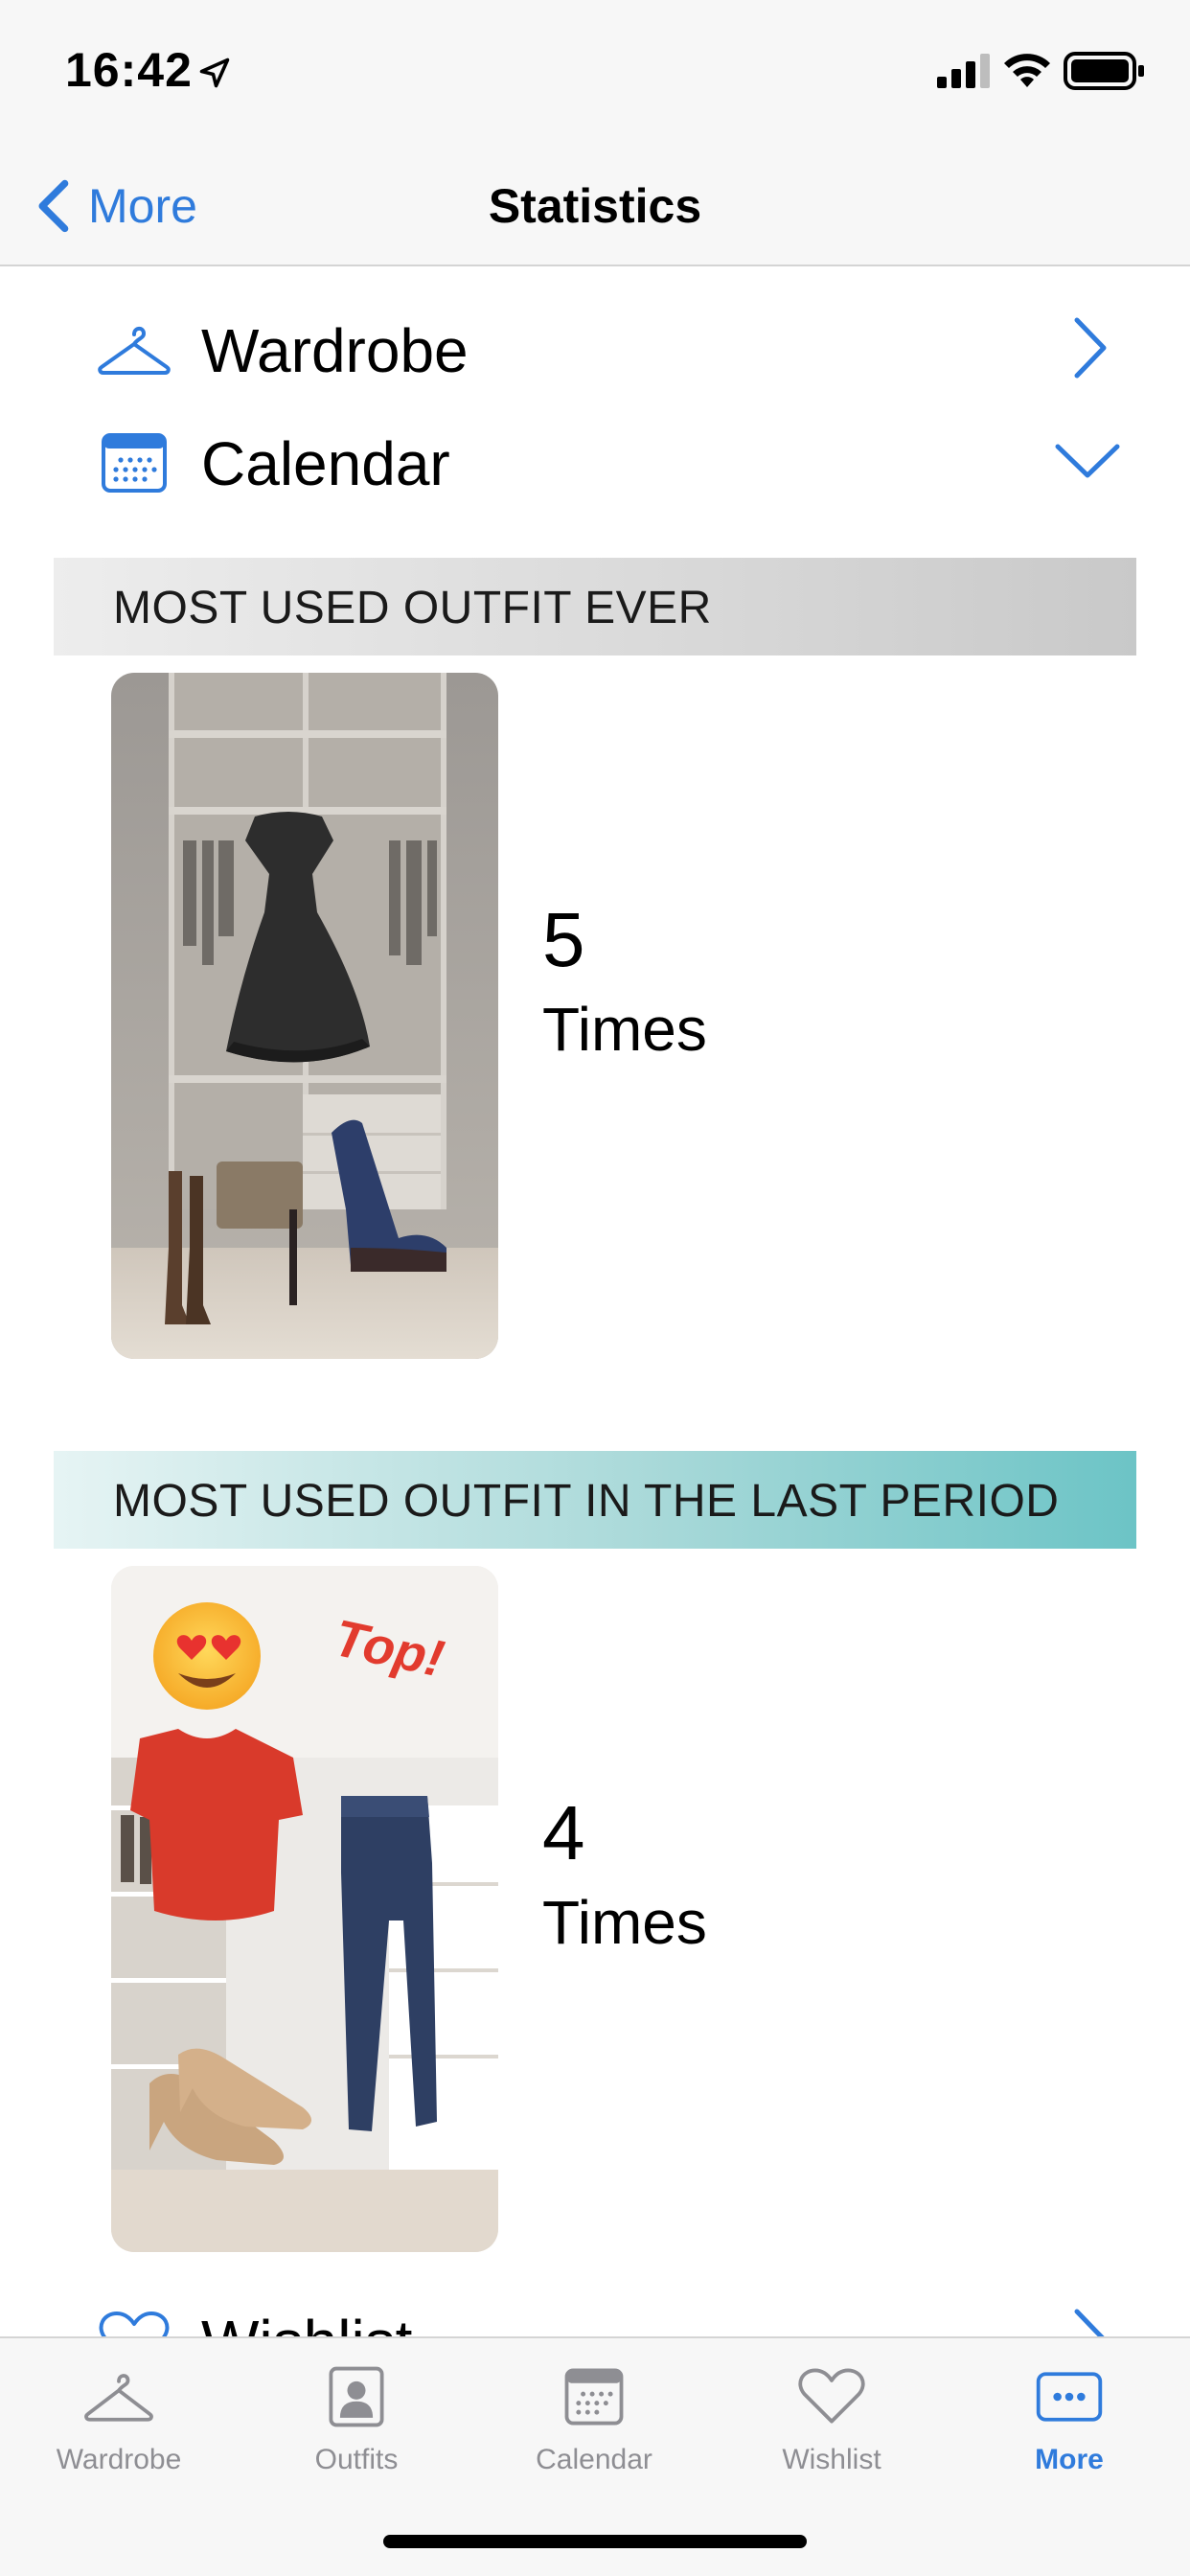 This screenshot has width=1190, height=2576. I want to click on more-icon, so click(1070, 2397).